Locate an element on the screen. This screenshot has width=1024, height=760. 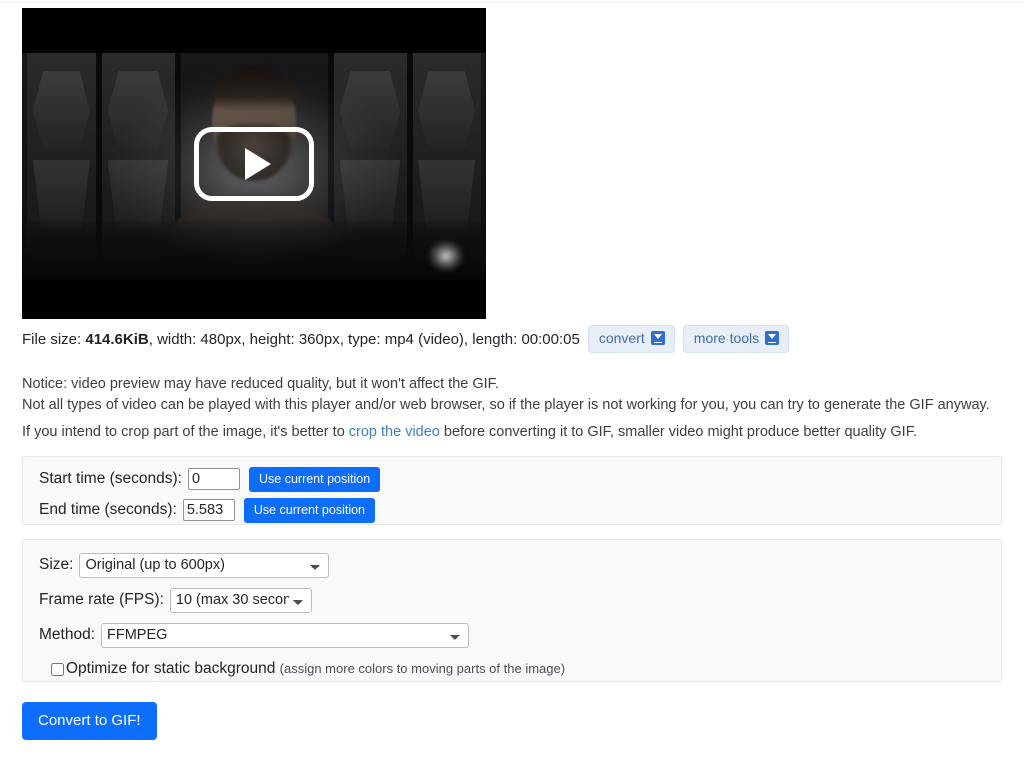
convert-button: convert is located at coordinates (631, 339).